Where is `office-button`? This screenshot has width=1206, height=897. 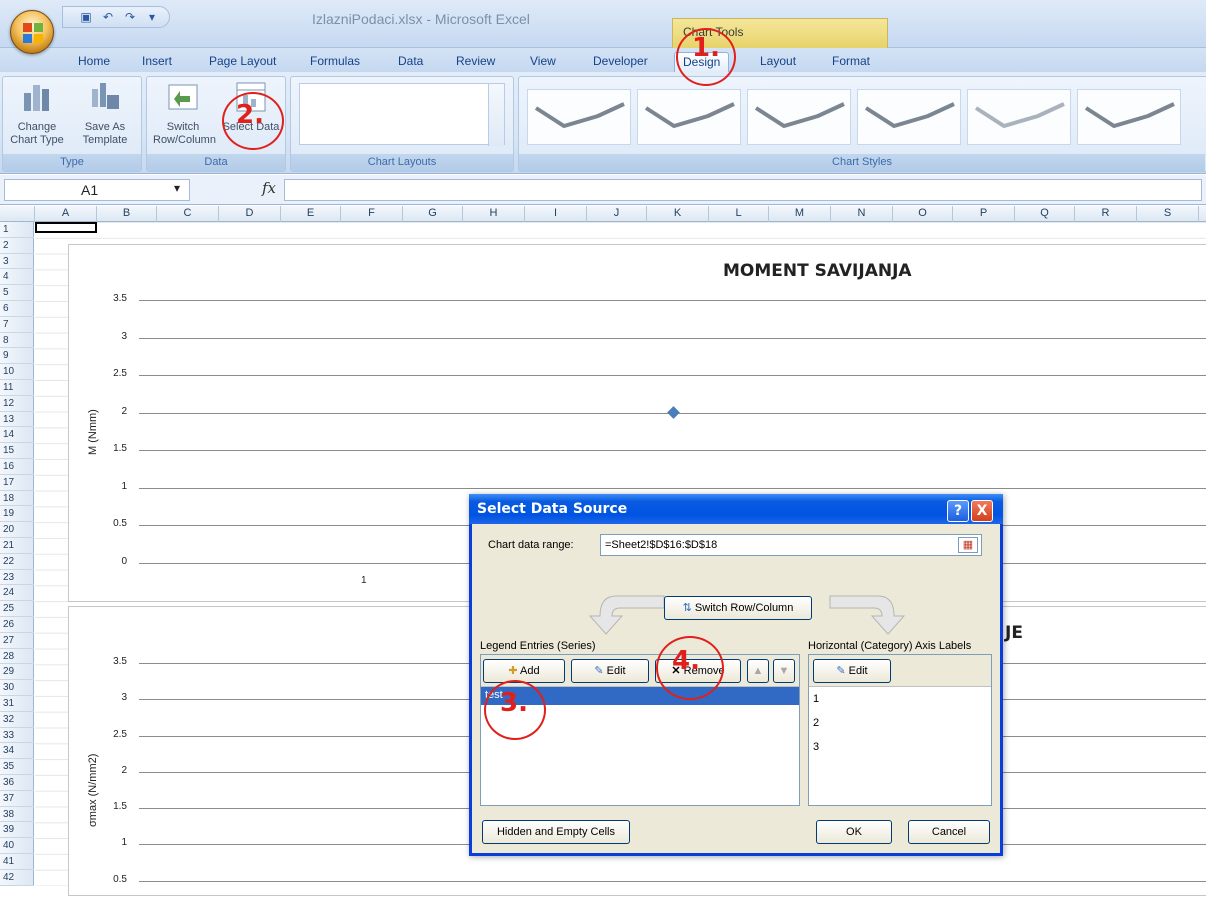 office-button is located at coordinates (32, 32).